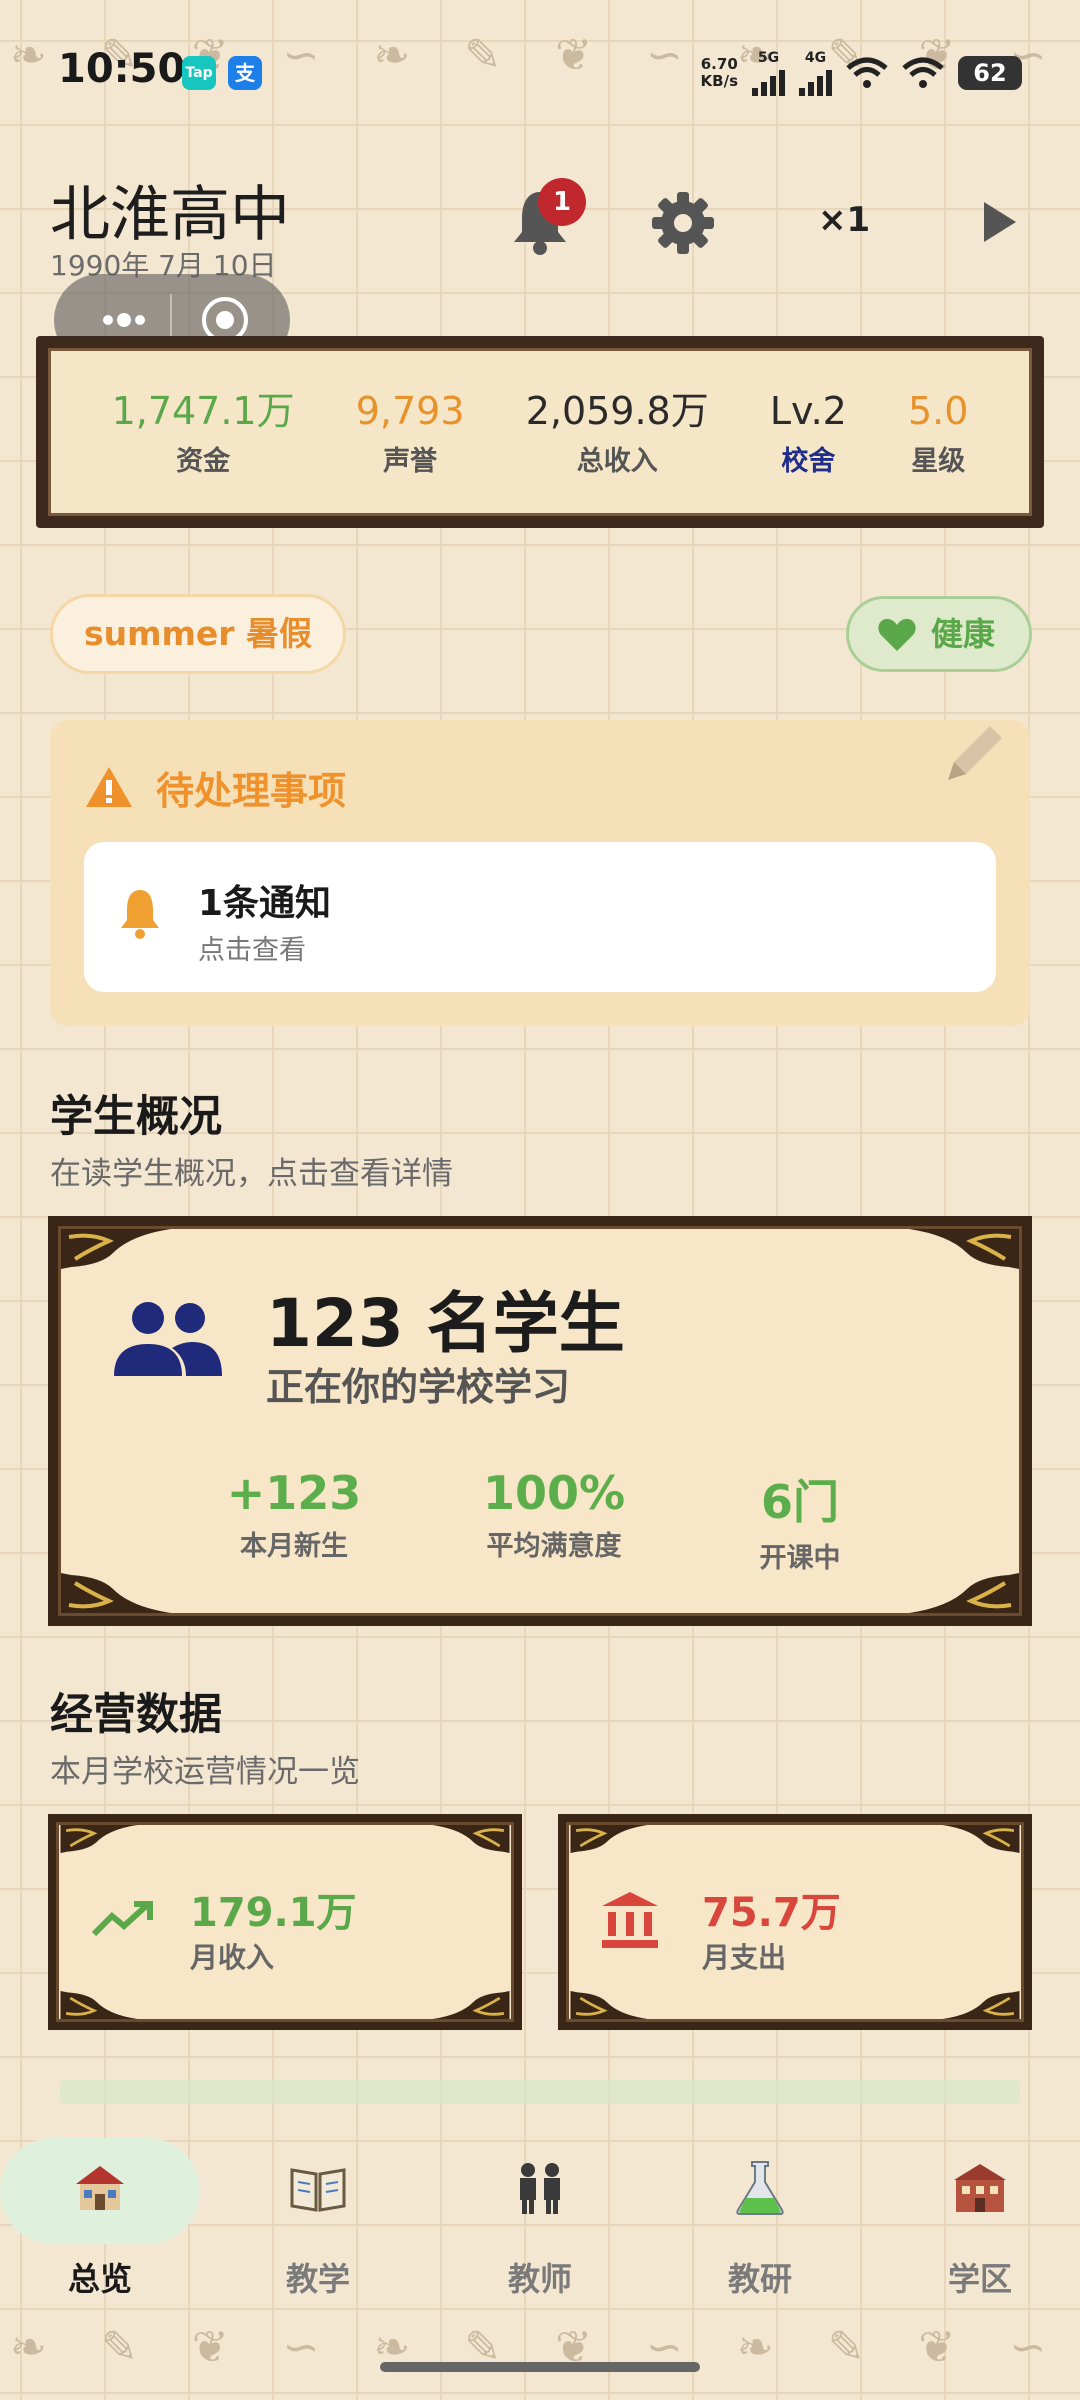 The width and height of the screenshot is (1080, 2400). Describe the element at coordinates (100, 2218) in the screenshot. I see `tab-overview: 总览` at that location.